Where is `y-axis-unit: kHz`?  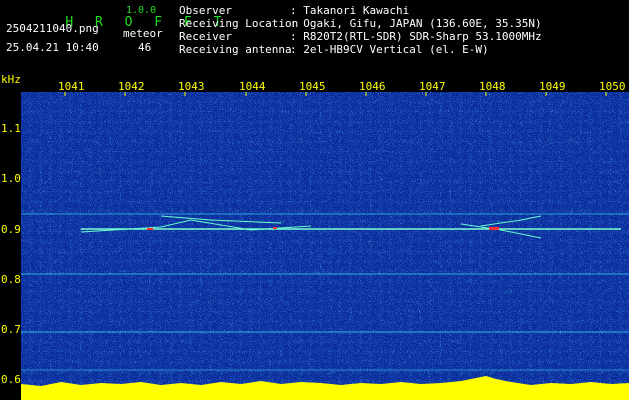 y-axis-unit: kHz is located at coordinates (11, 79).